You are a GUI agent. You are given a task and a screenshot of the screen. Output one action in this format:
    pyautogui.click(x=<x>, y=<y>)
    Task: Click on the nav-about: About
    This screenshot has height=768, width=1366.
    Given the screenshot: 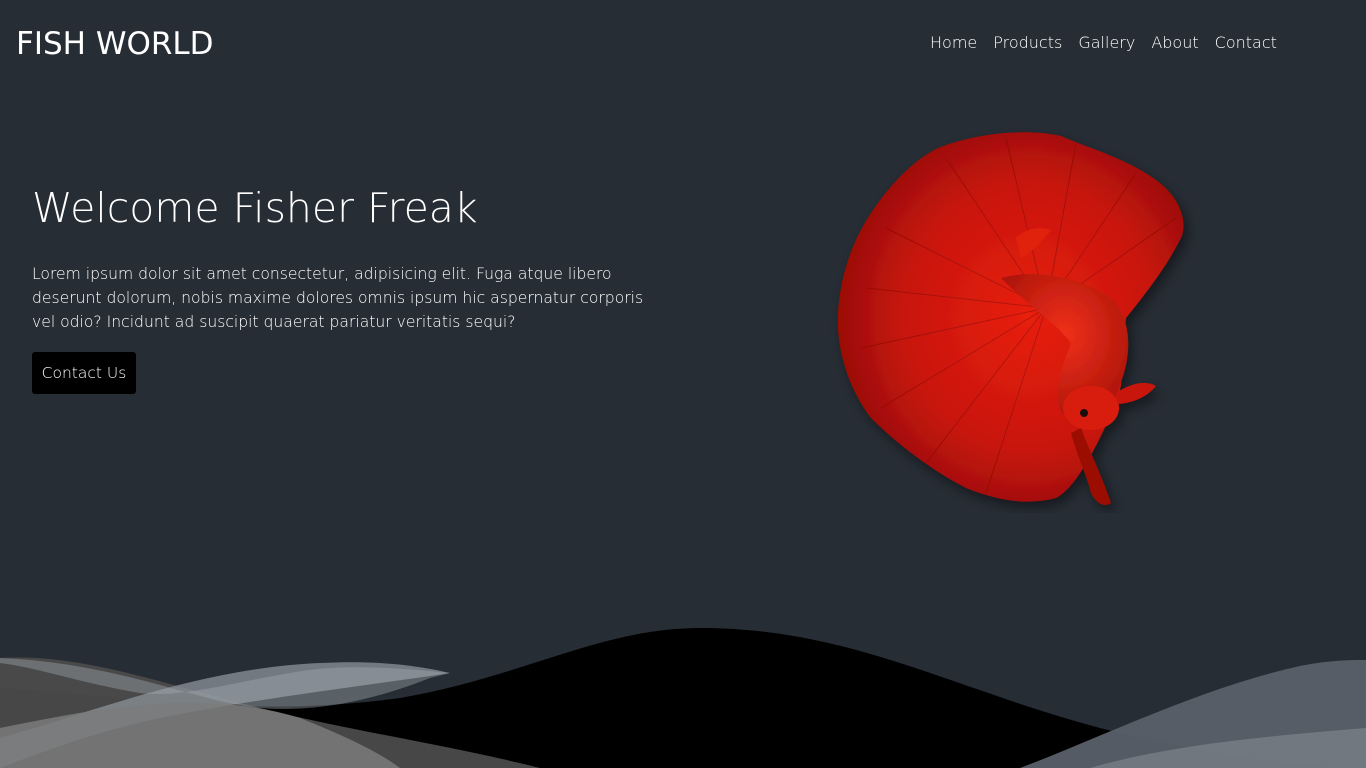 What is the action you would take?
    pyautogui.click(x=1174, y=43)
    